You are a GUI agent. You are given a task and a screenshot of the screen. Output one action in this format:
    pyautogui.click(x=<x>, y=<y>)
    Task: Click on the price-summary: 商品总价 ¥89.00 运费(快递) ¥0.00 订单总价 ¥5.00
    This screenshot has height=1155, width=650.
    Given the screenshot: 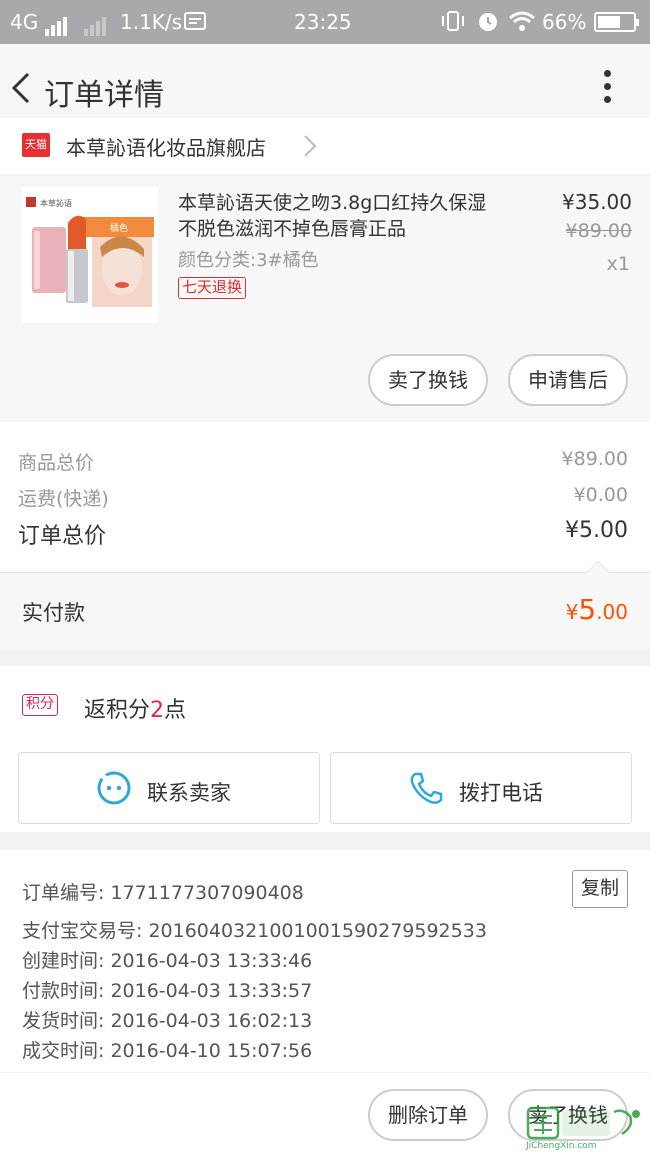 What is the action you would take?
    pyautogui.click(x=325, y=497)
    